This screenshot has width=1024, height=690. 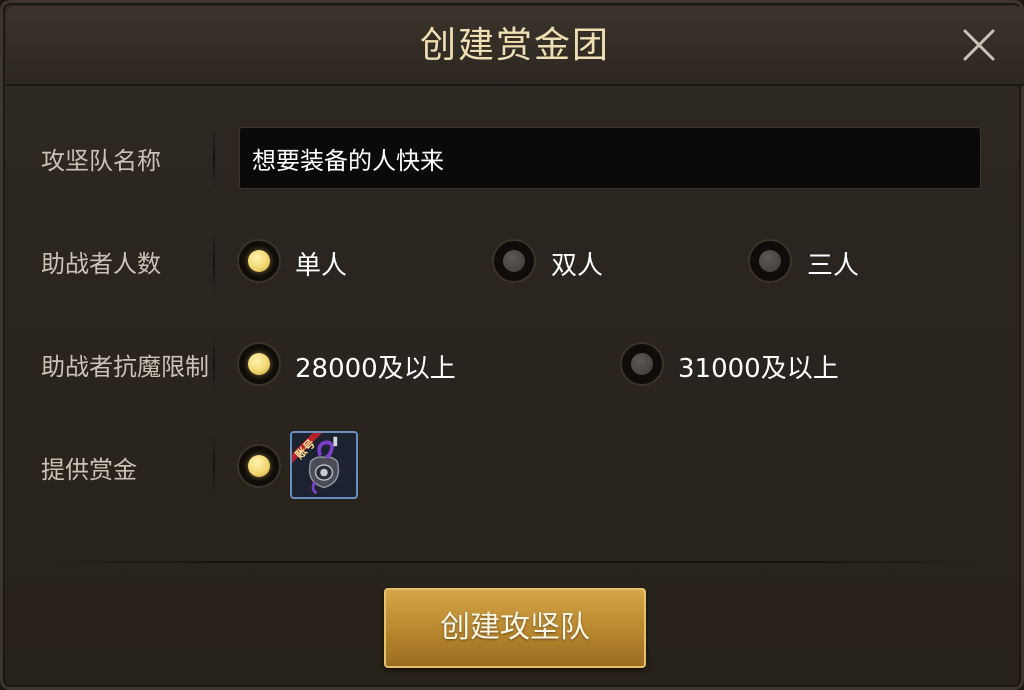 I want to click on helper-count-triple-label: 三人, so click(x=833, y=263).